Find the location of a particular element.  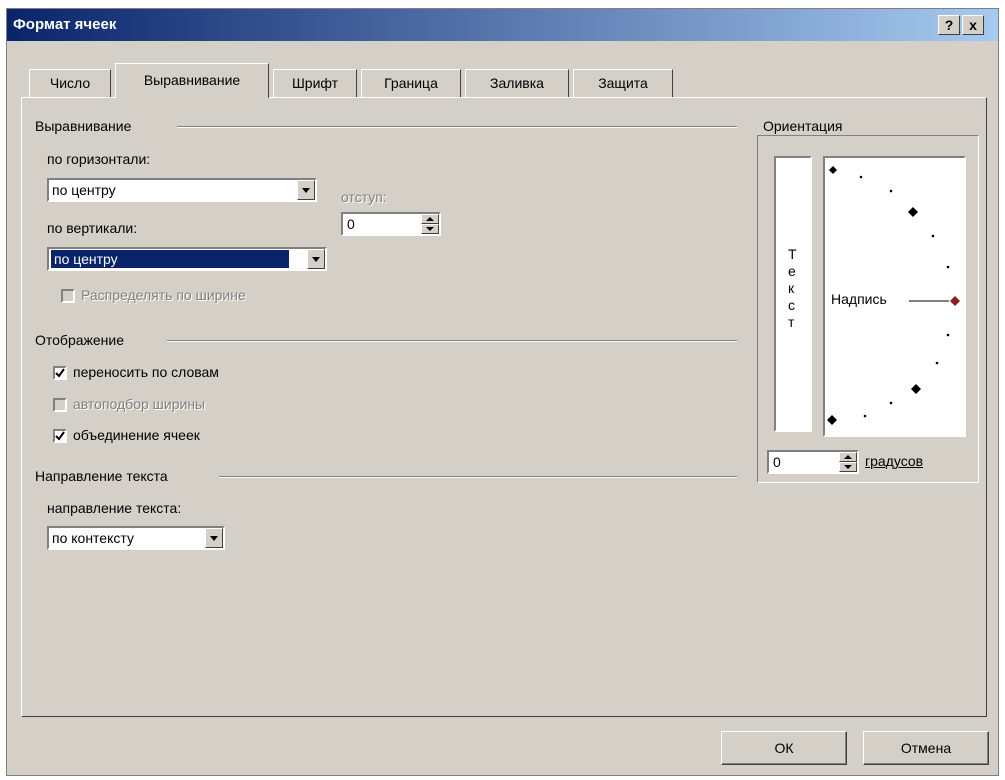

autofit-checkbox is located at coordinates (60, 405).